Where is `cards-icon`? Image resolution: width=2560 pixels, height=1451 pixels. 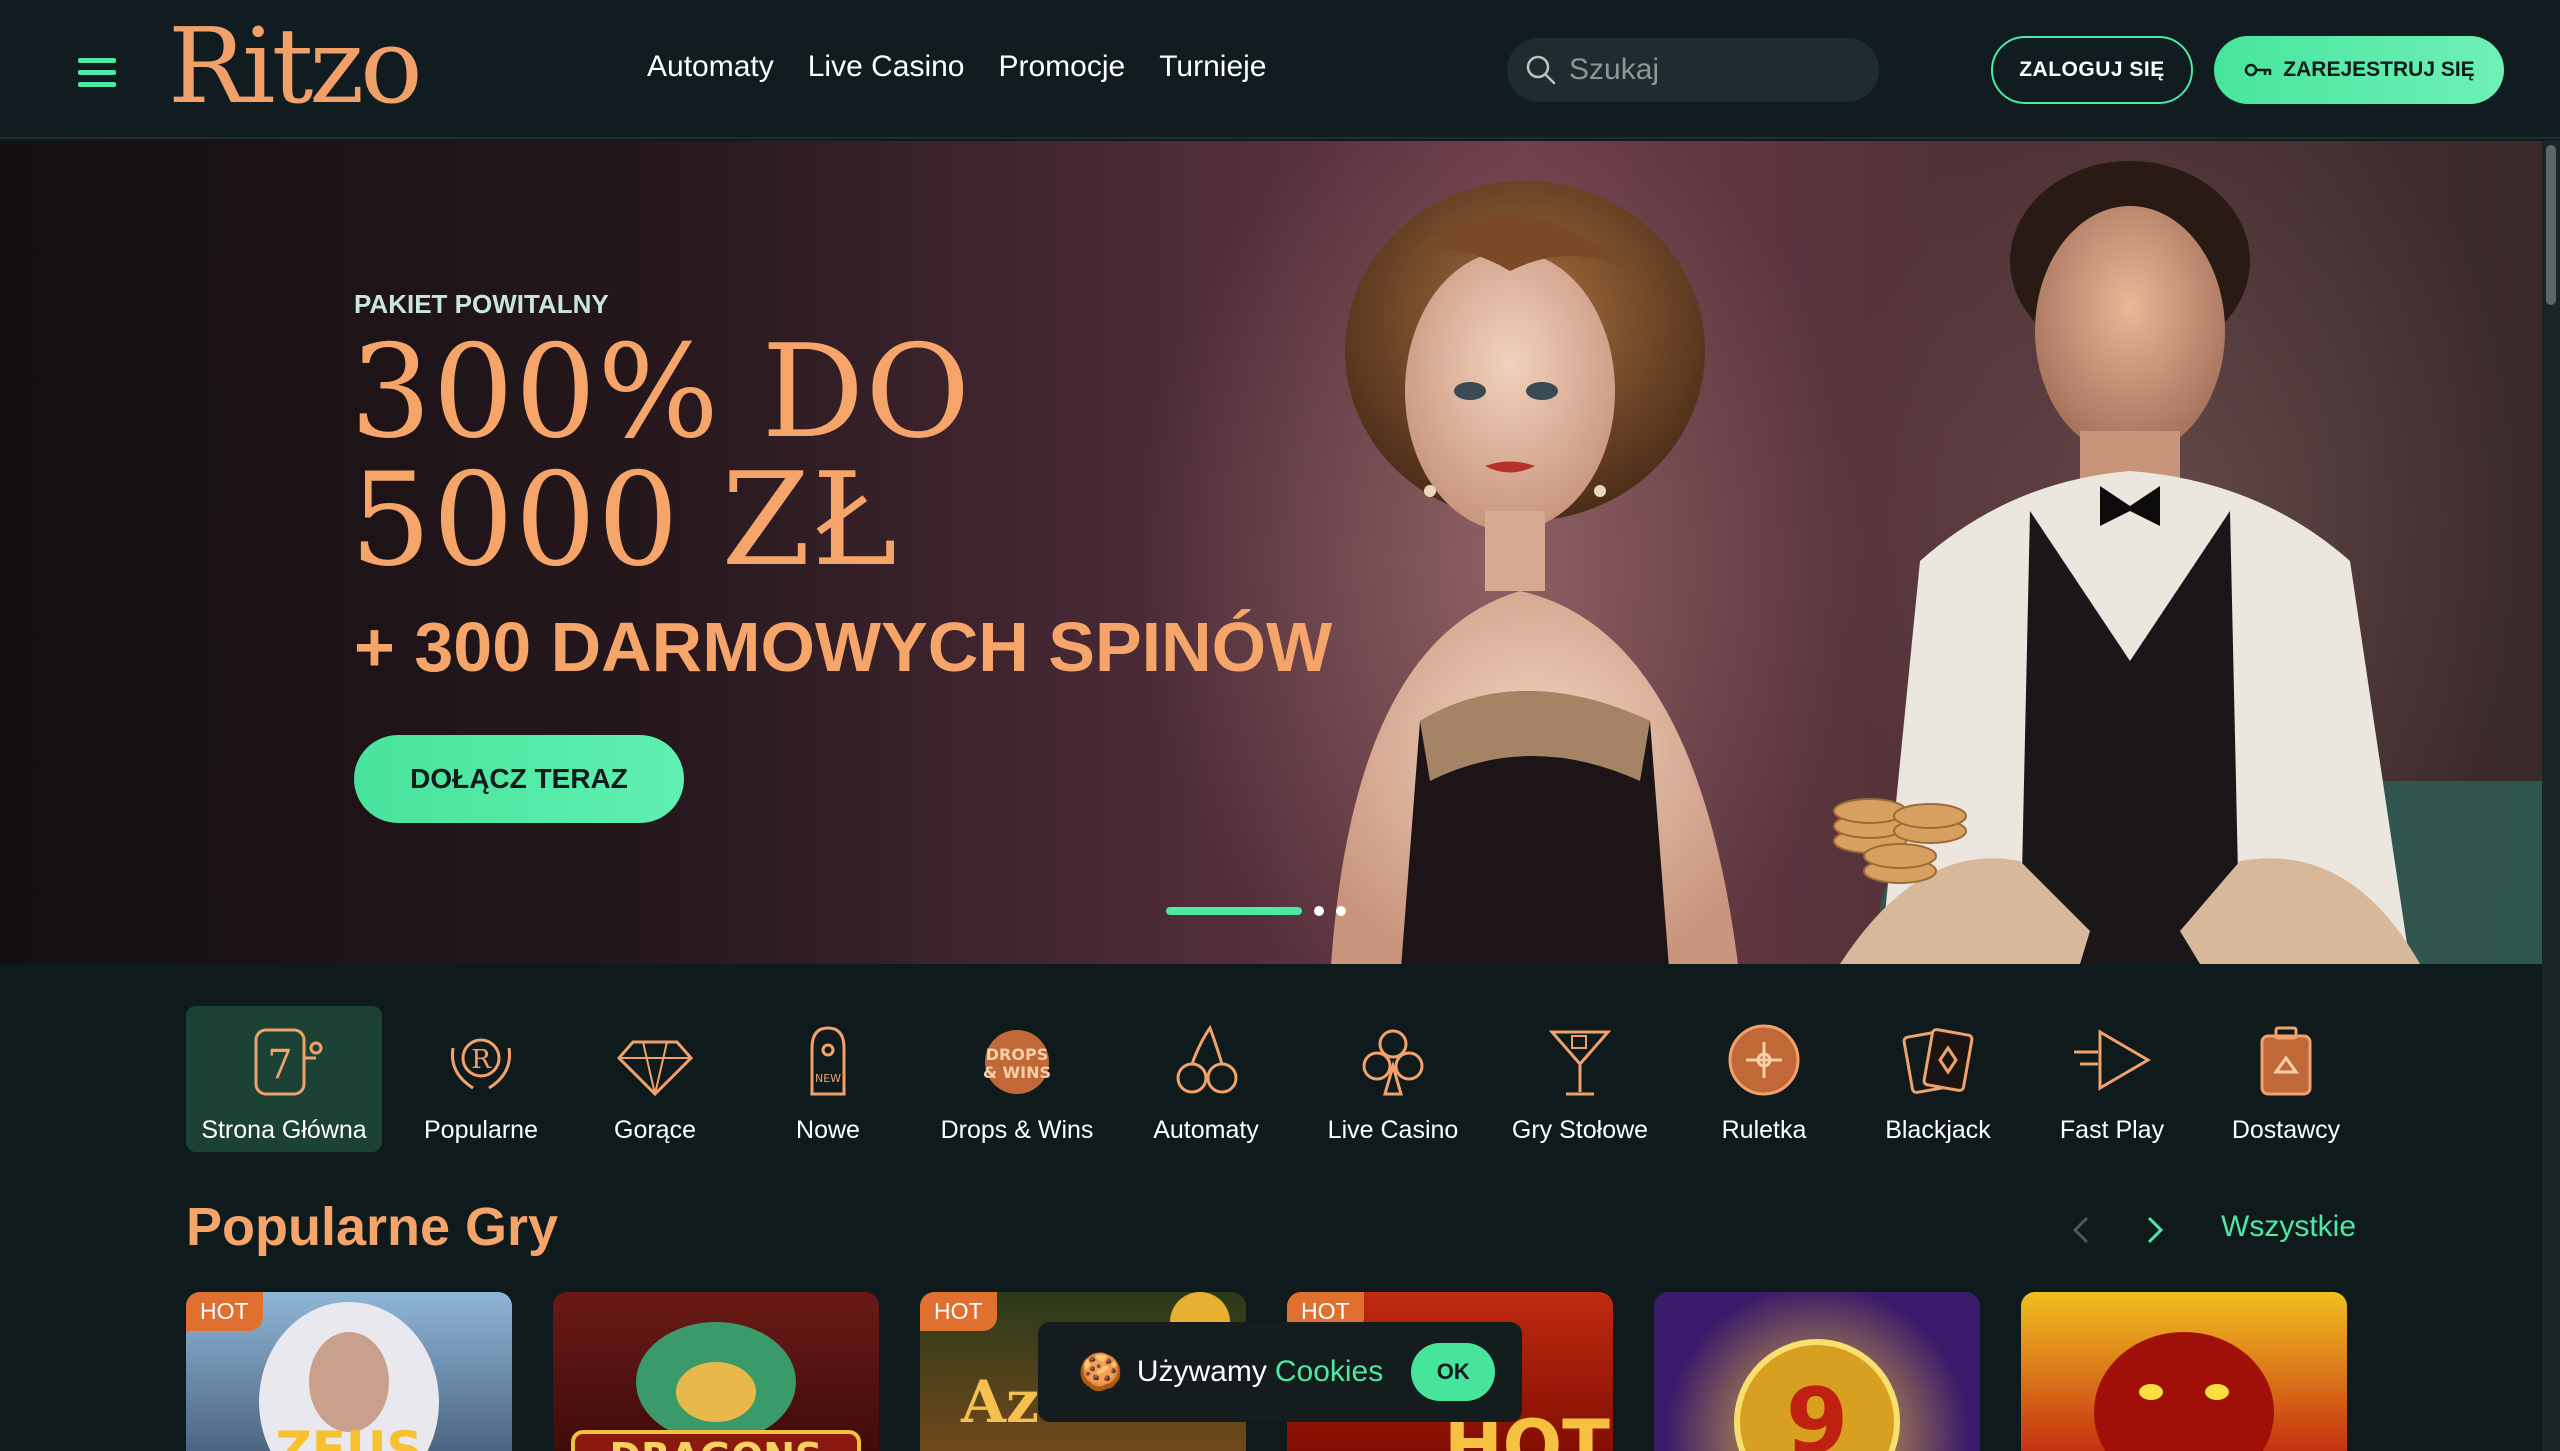
cards-icon is located at coordinates (1938, 1061).